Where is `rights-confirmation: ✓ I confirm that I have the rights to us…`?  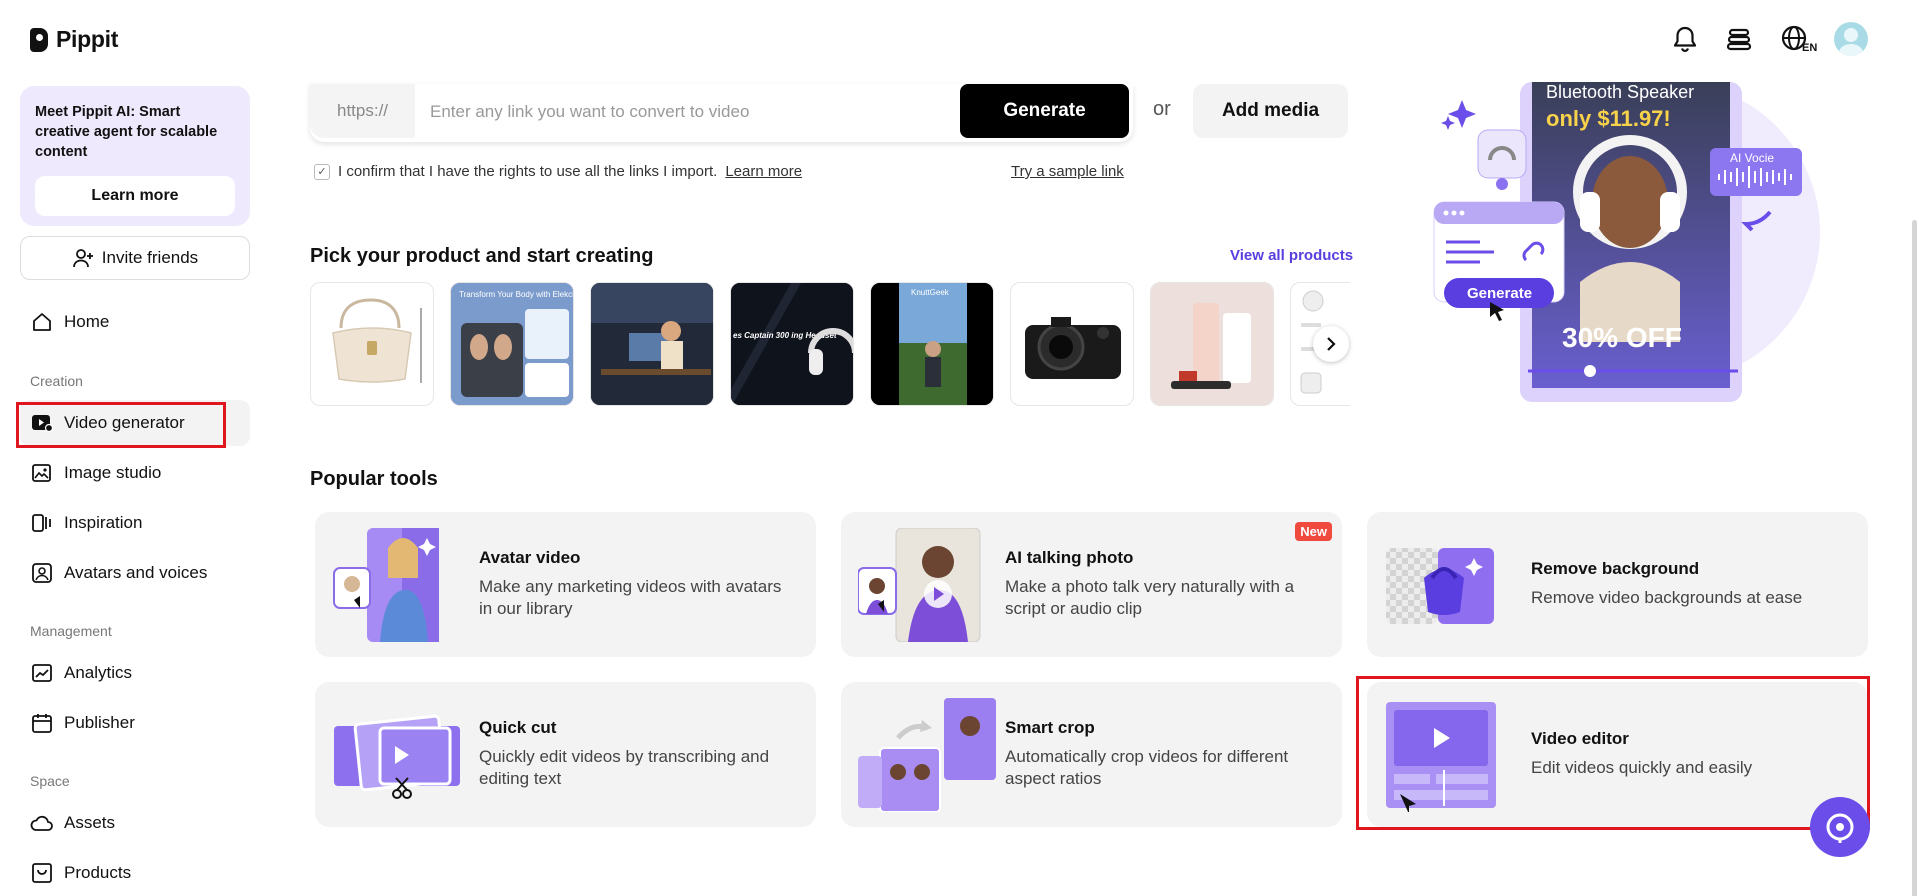
rights-confirmation: ✓ I confirm that I have the rights to us… is located at coordinates (558, 171).